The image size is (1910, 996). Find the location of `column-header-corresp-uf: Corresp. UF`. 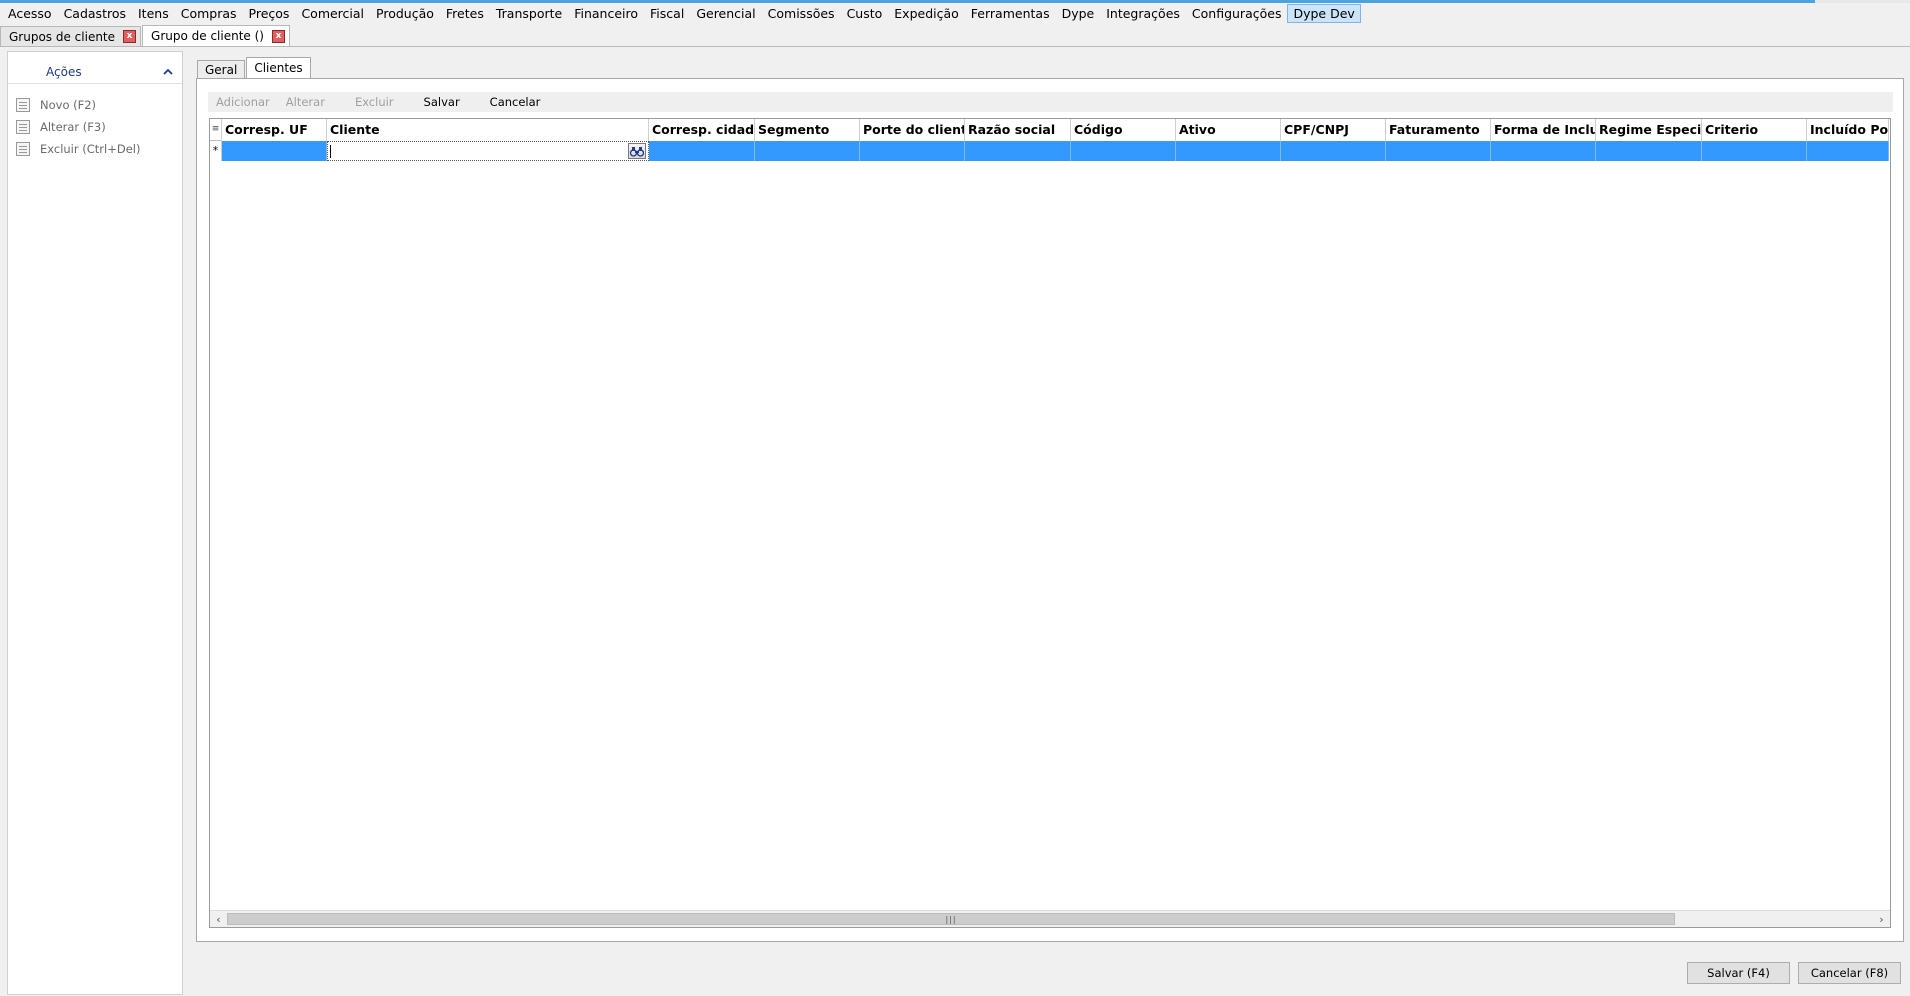

column-header-corresp-uf: Corresp. UF is located at coordinates (274, 130).